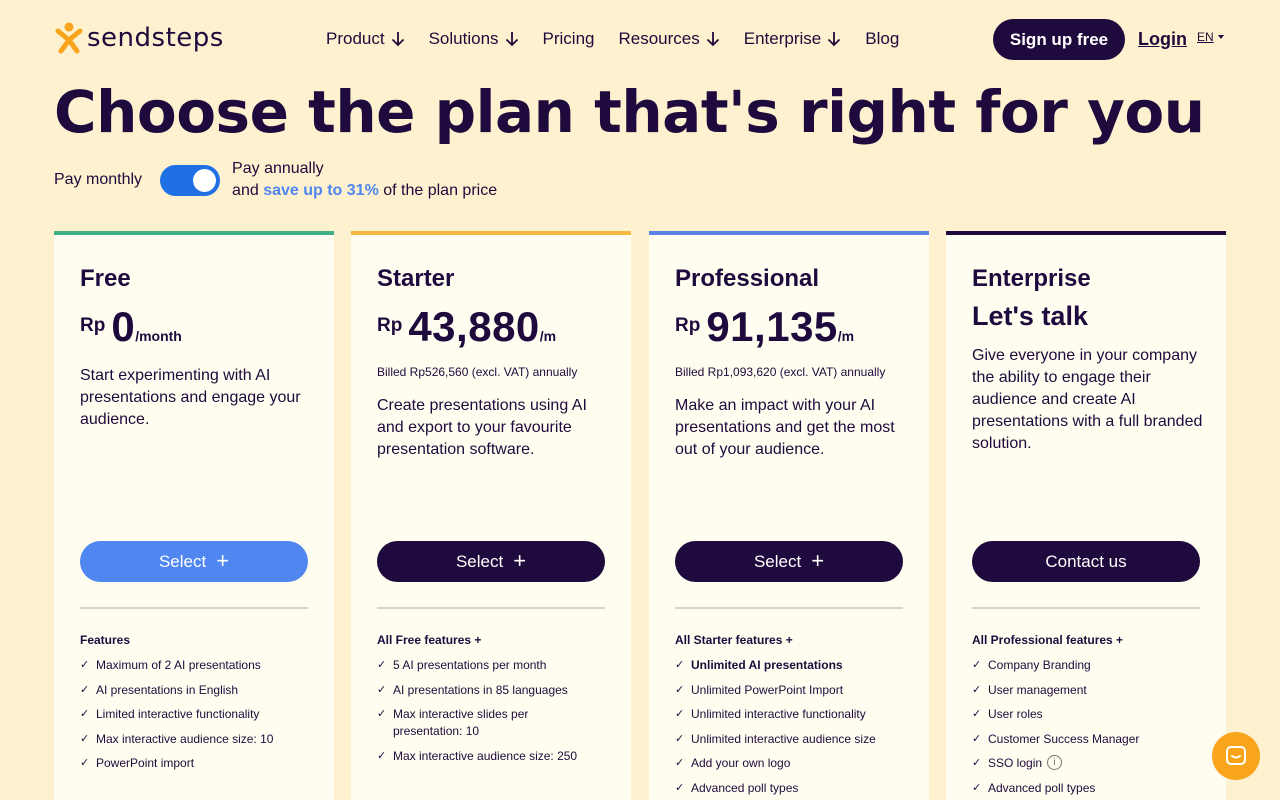 This screenshot has width=1280, height=800. Describe the element at coordinates (93, 325) in the screenshot. I see `price-currency: Rp` at that location.